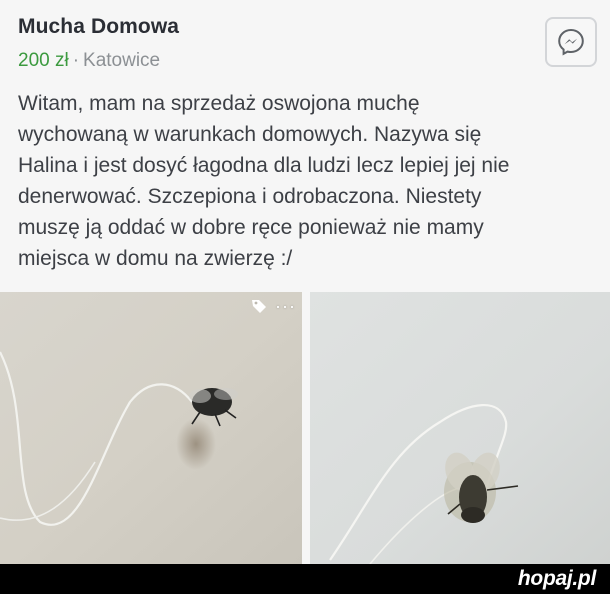  I want to click on tag-icon, so click(259, 306).